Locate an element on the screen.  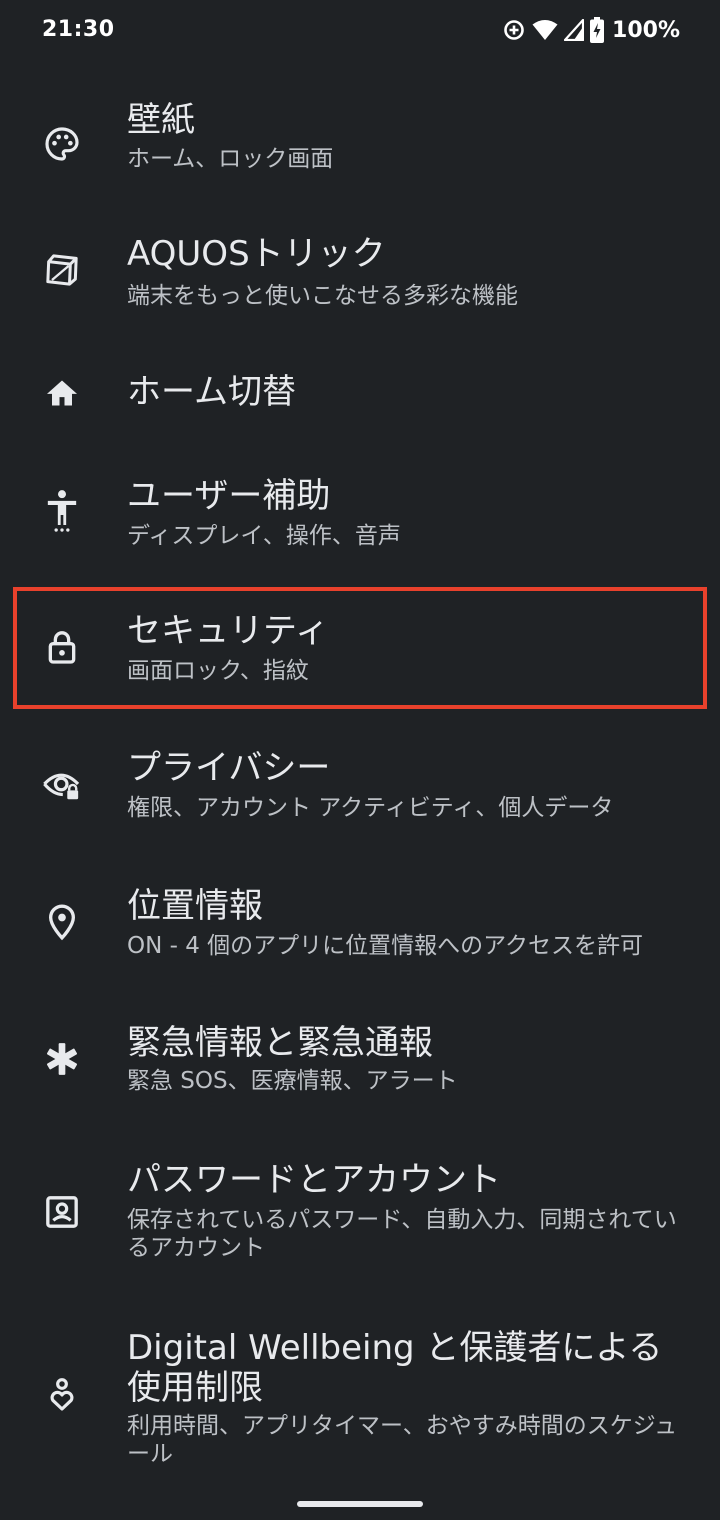
wifi-icon is located at coordinates (545, 30).